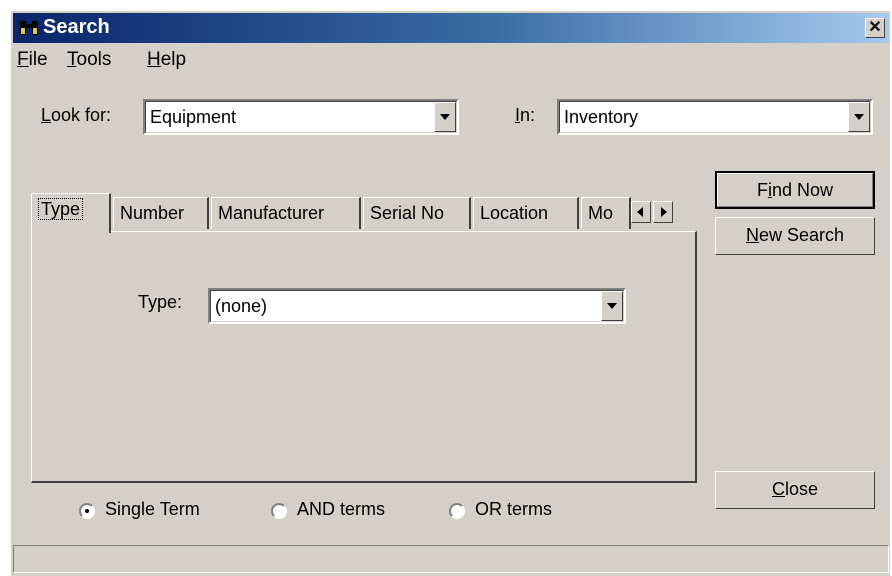 Image resolution: width=892 pixels, height=576 pixels. I want to click on title-bar: Search ✕, so click(451, 28).